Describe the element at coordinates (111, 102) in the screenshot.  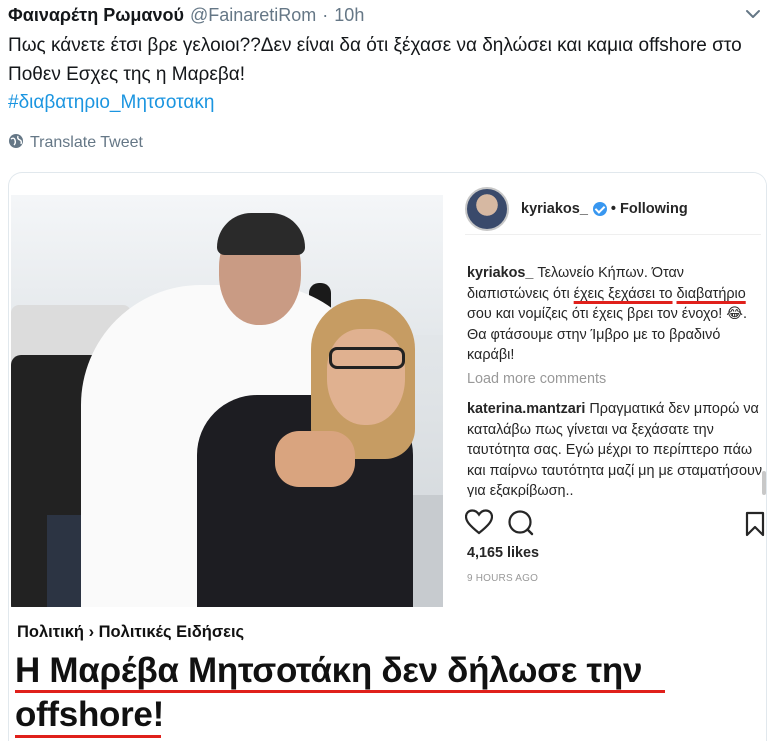
I see `hashtag-link: #διαβατηριο_Μητσοτακη` at that location.